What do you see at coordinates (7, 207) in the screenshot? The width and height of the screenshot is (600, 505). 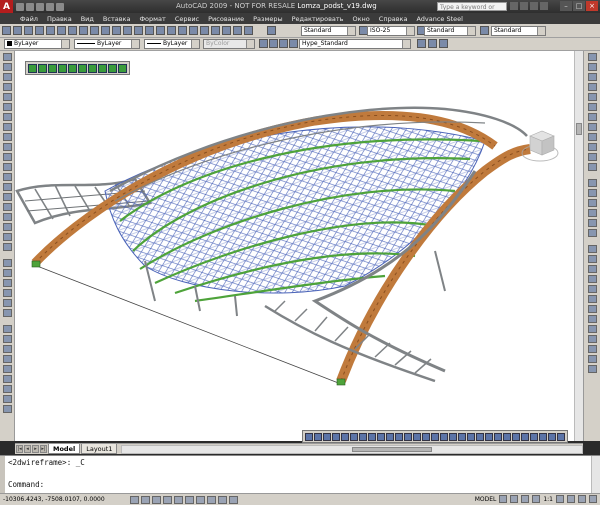 I see `gradient-icon` at bounding box center [7, 207].